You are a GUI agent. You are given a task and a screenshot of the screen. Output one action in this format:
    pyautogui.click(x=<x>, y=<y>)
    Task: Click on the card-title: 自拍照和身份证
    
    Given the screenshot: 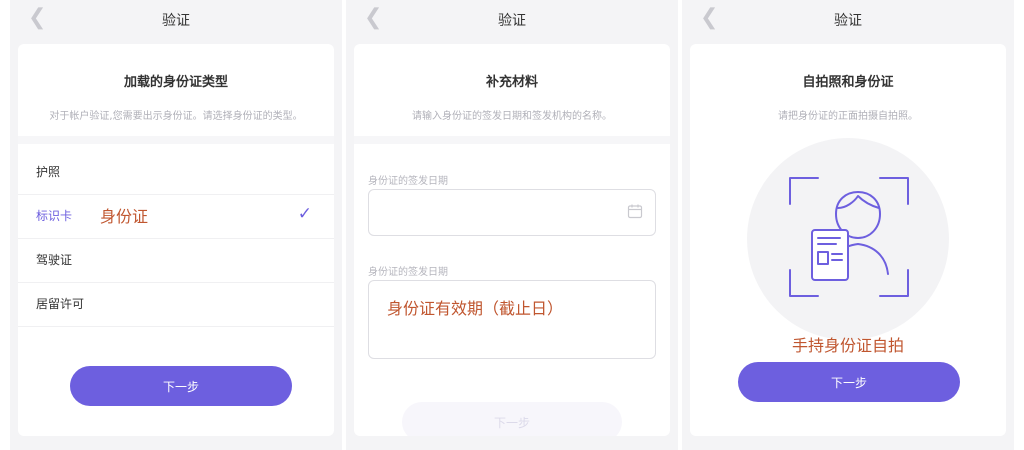 What is the action you would take?
    pyautogui.click(x=848, y=82)
    